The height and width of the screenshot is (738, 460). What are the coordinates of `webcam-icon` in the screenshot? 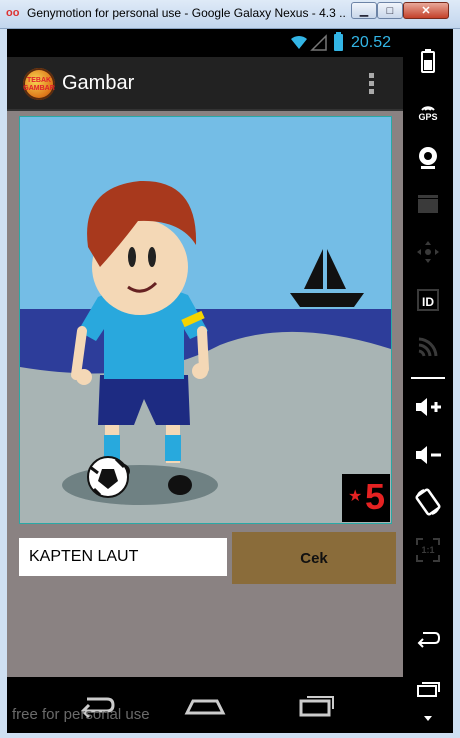 It's located at (428, 162).